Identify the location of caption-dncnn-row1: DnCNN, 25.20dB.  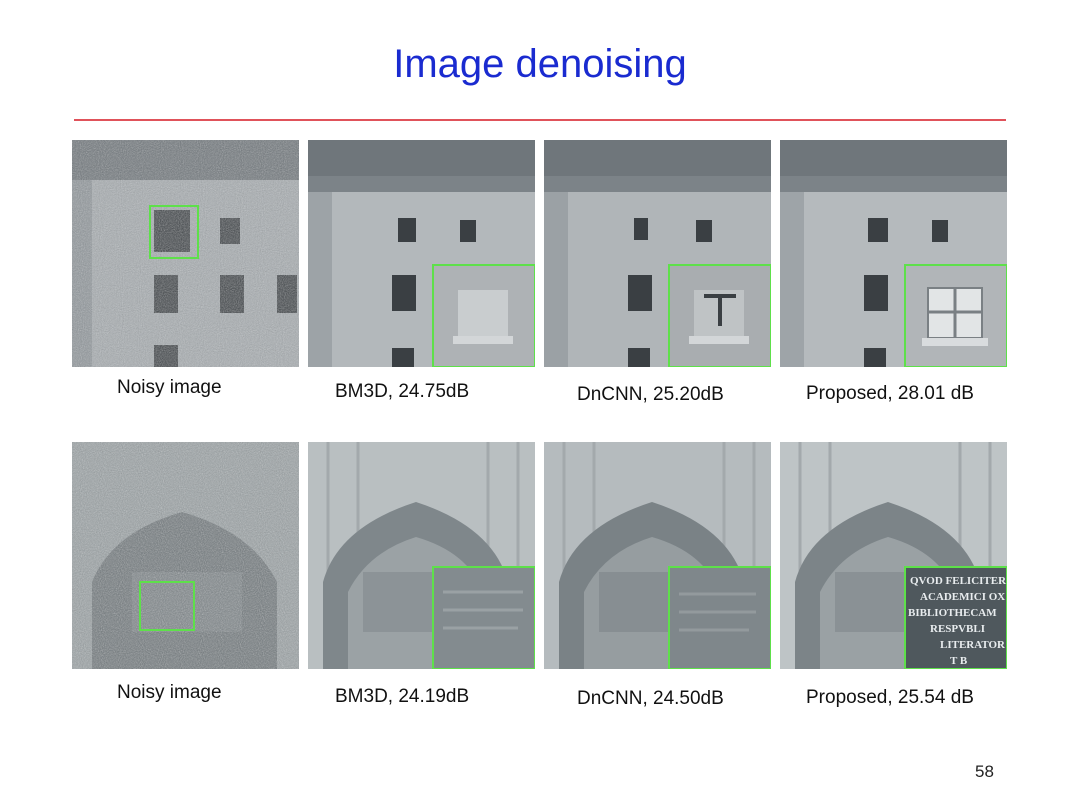
(650, 394).